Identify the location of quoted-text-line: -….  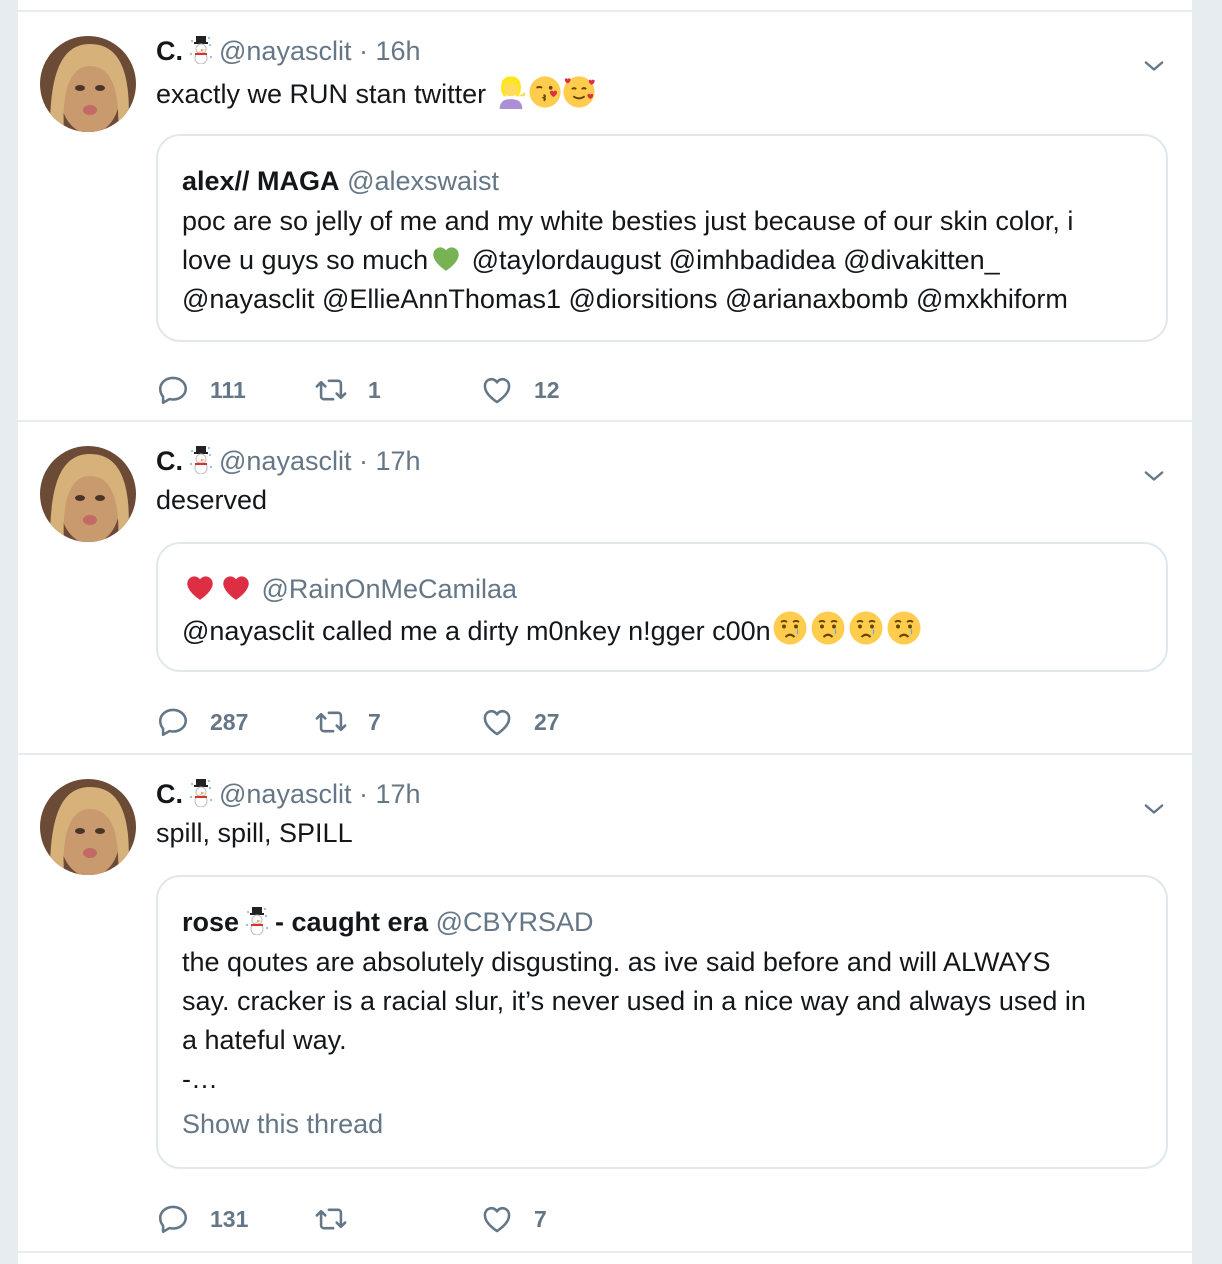
(200, 1079).